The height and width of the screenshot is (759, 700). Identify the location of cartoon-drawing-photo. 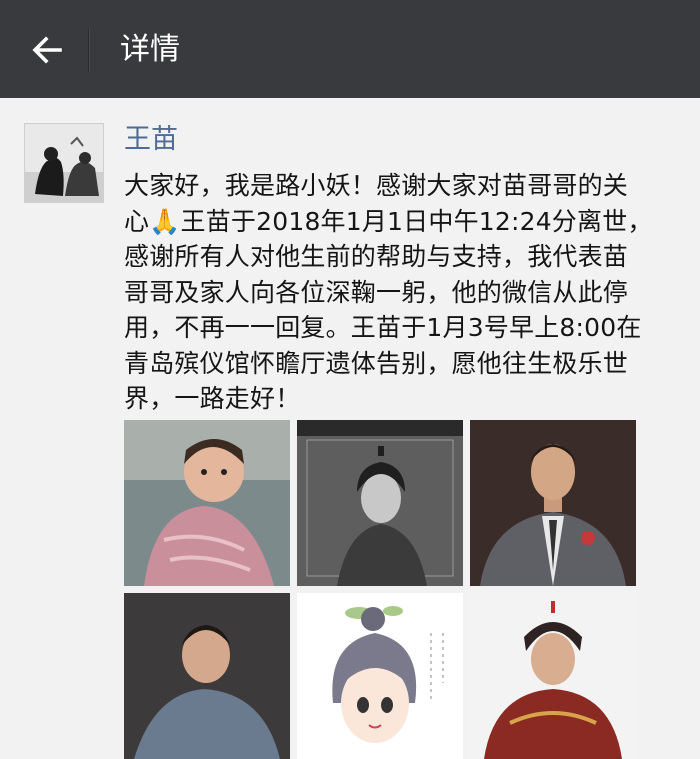
(380, 676).